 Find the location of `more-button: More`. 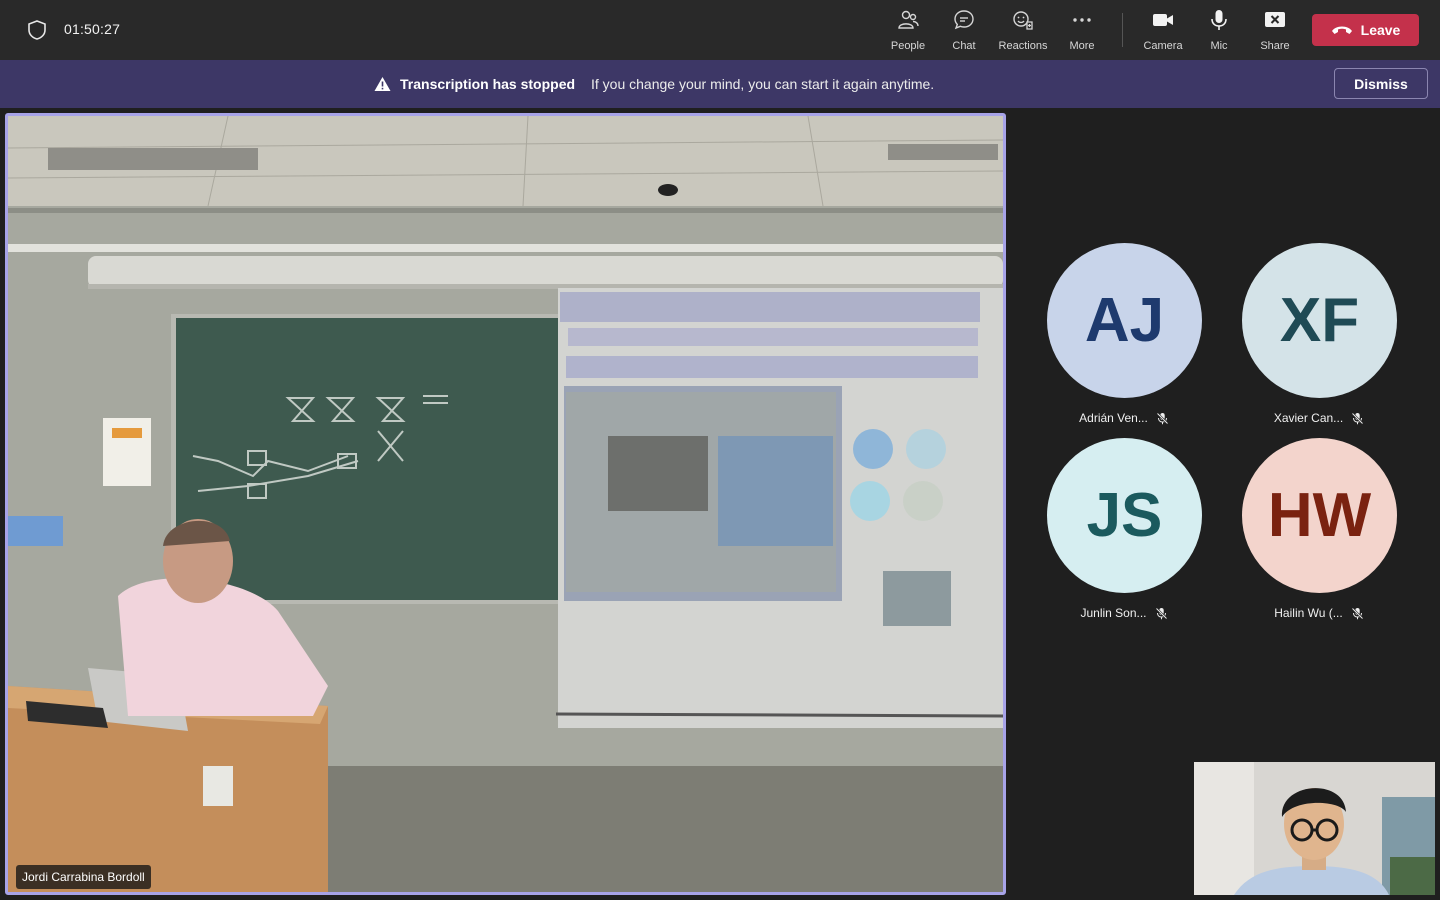

more-button: More is located at coordinates (1082, 31).